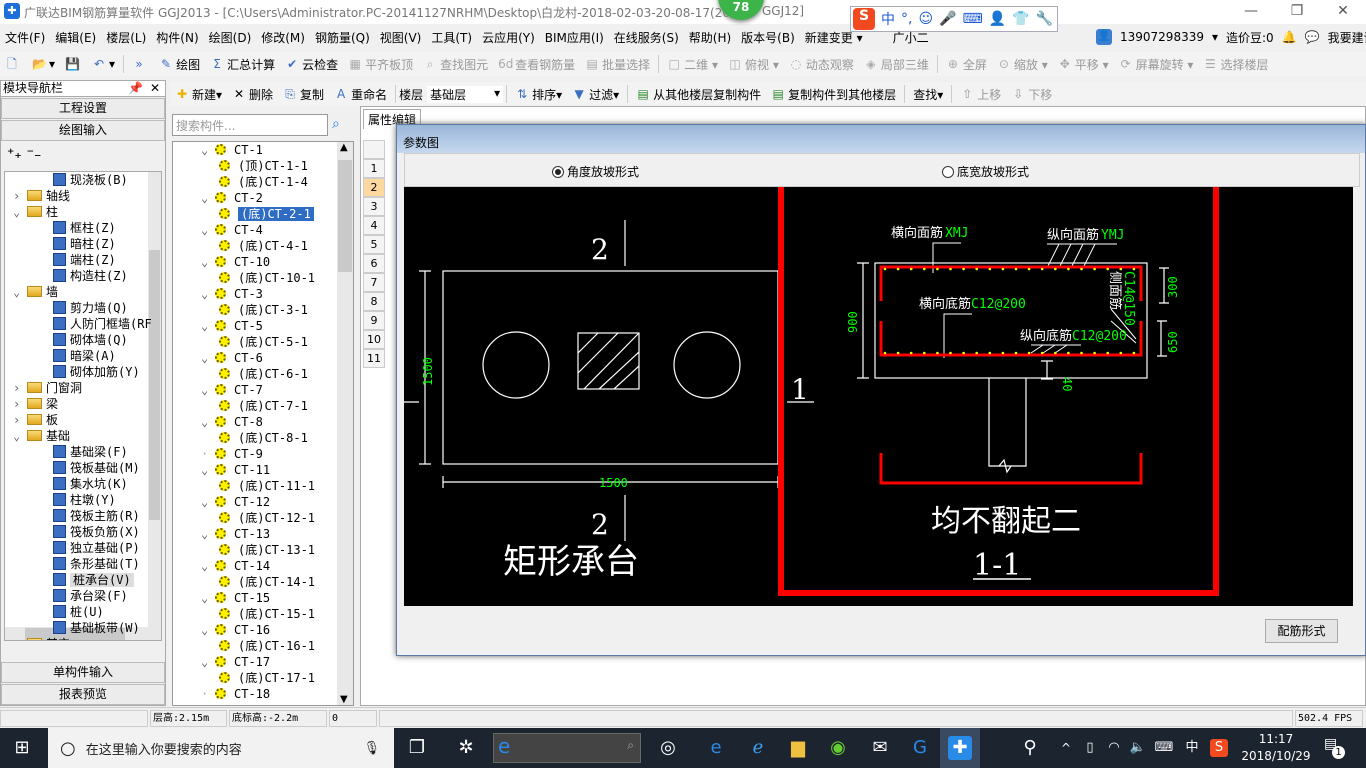 The height and width of the screenshot is (768, 1366). I want to click on nav-tree-item: 框柱(Z), so click(84, 228).